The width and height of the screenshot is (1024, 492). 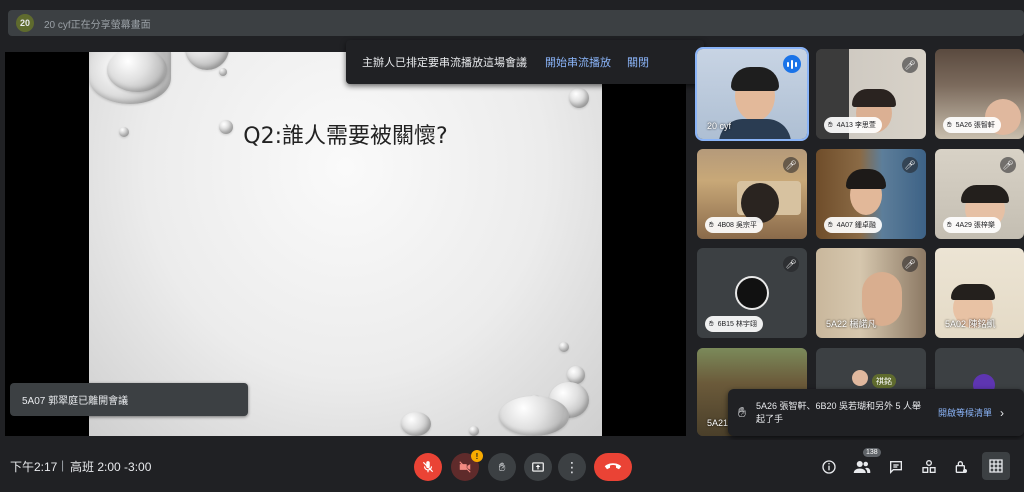 What do you see at coordinates (975, 225) in the screenshot?
I see `participant-name: 4A29 張梓樂` at bounding box center [975, 225].